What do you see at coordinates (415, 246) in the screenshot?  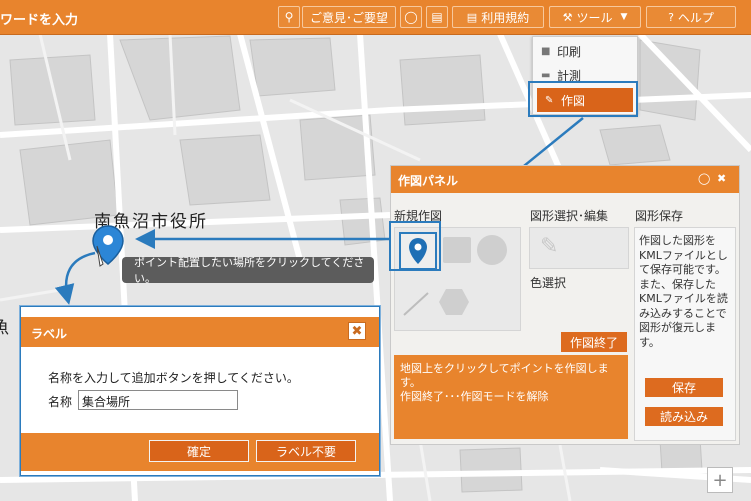 I see `highlight-point-tool` at bounding box center [415, 246].